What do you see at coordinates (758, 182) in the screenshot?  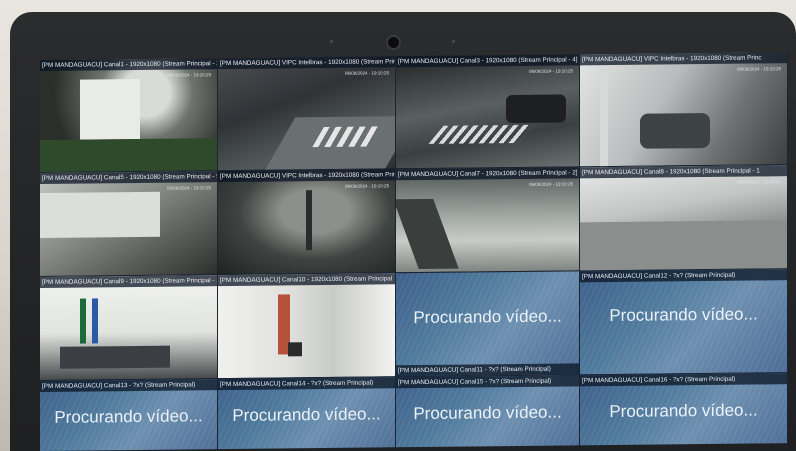 I see `camera-timestamp: 06/08/2024 - 19:10:24` at bounding box center [758, 182].